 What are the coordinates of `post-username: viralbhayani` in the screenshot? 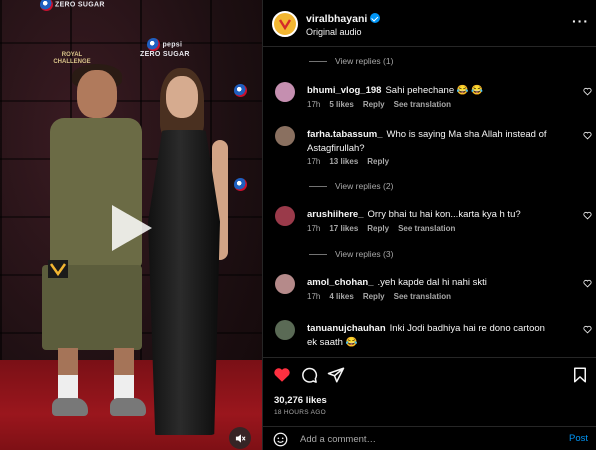 It's located at (343, 19).